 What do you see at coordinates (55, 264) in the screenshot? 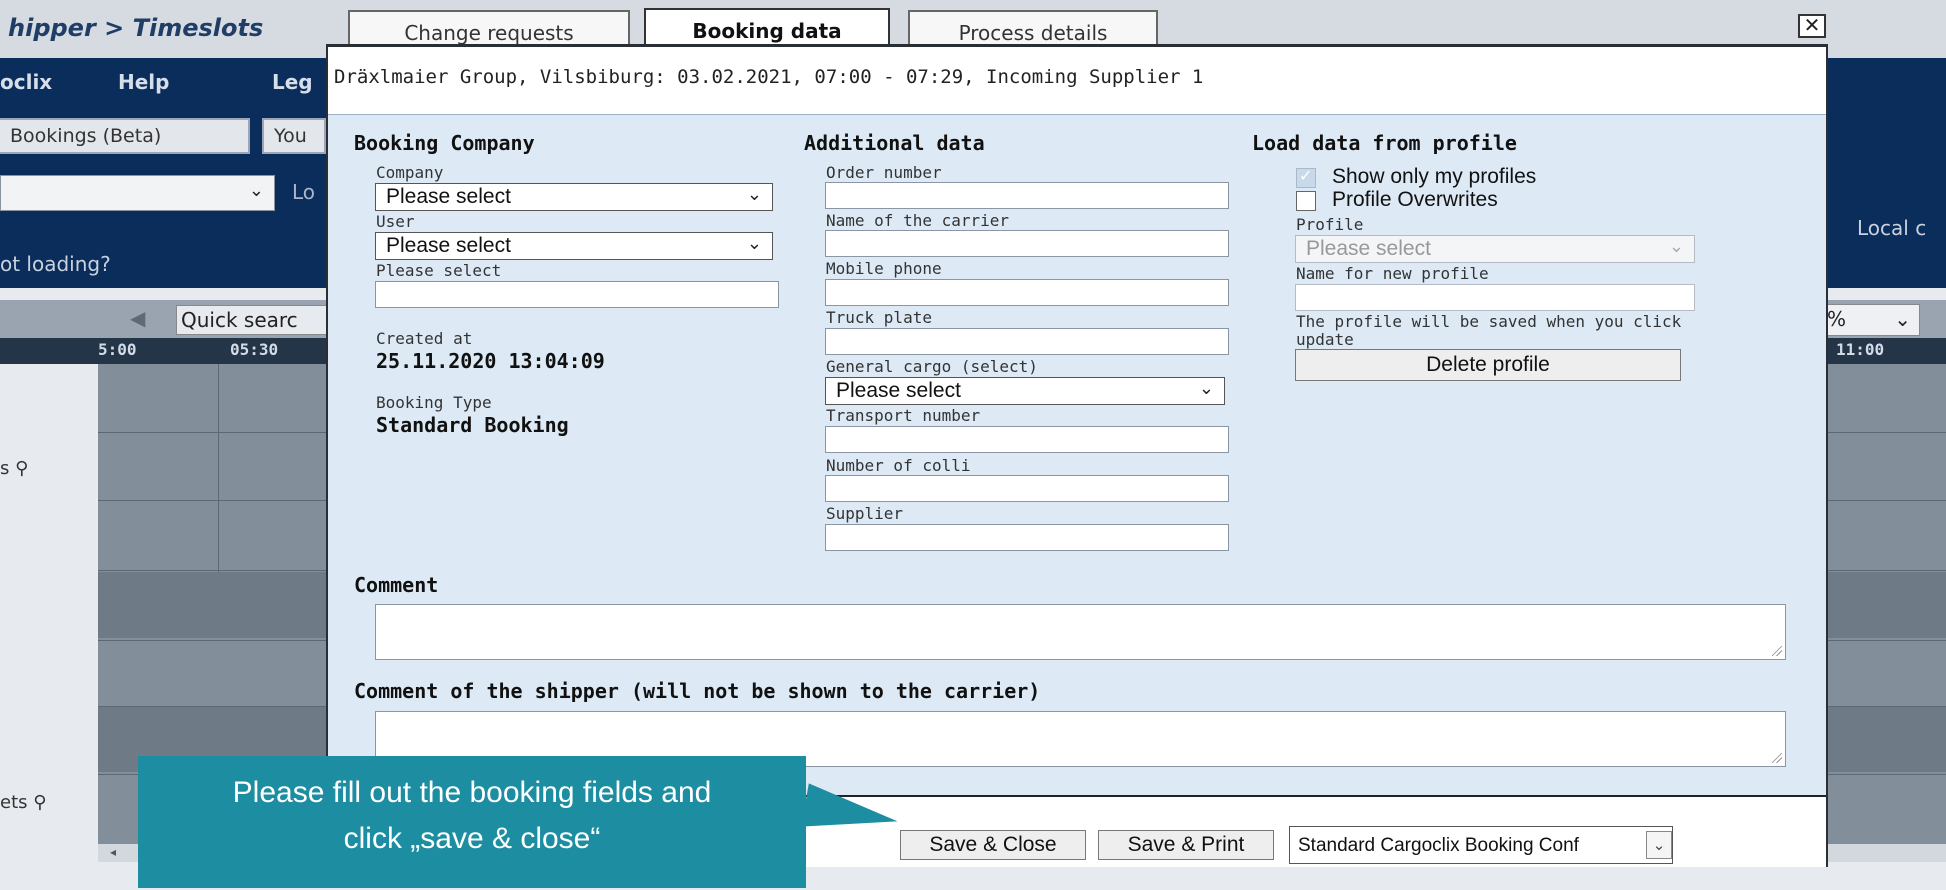
I see `background-loading-text: ot loading?` at bounding box center [55, 264].